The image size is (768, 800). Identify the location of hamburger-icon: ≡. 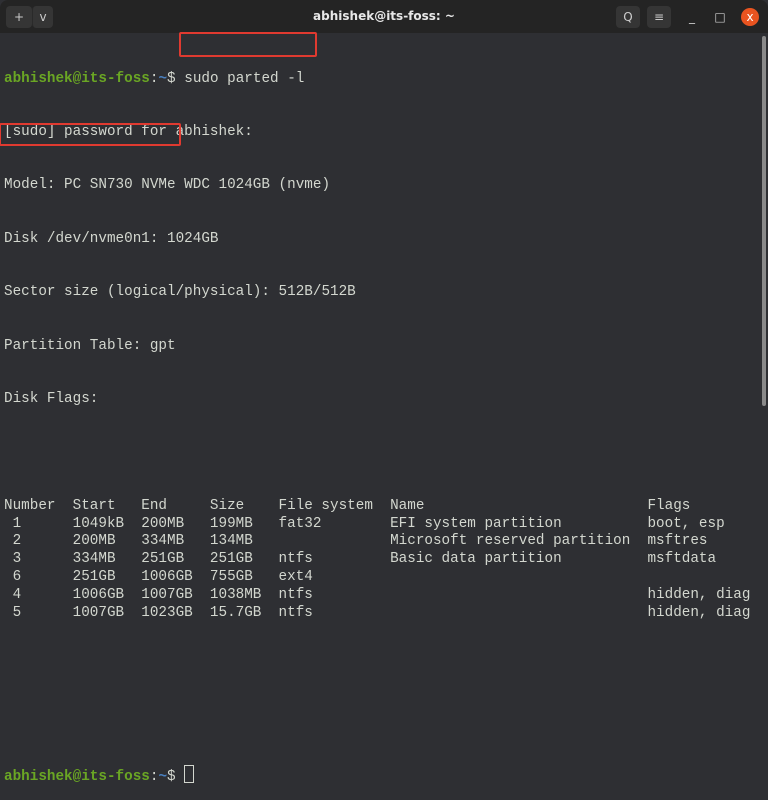
(659, 17).